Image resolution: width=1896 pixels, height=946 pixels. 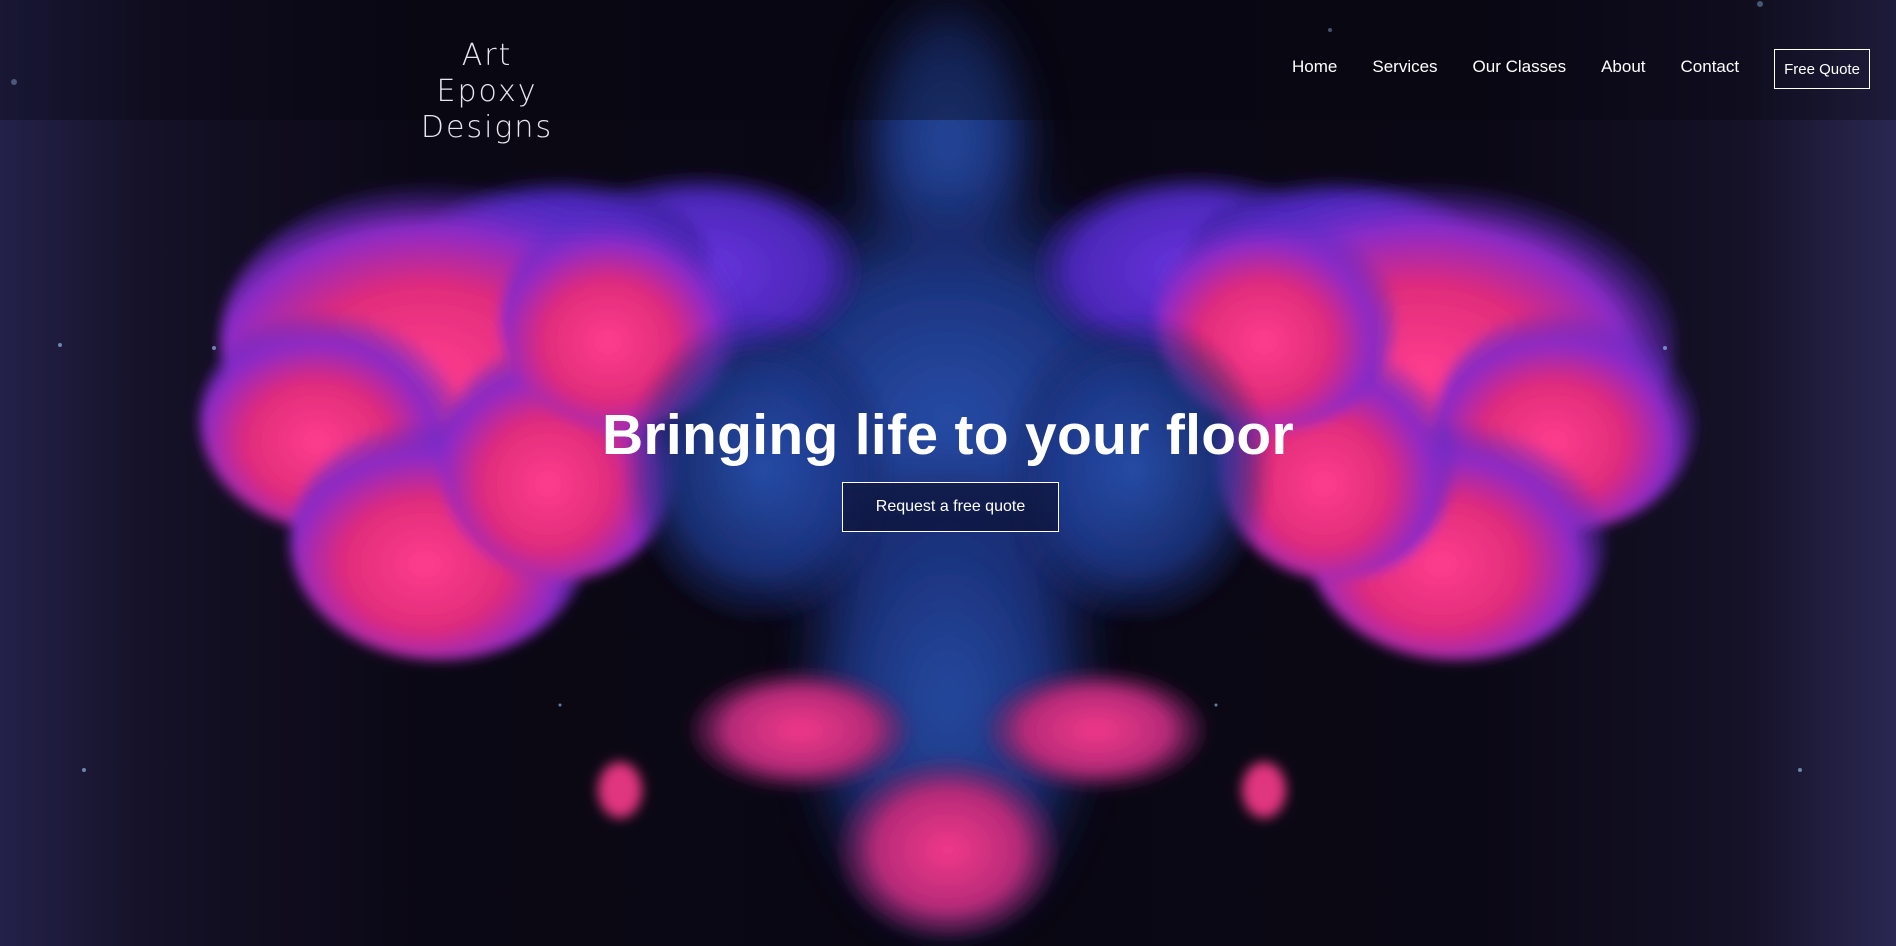 What do you see at coordinates (1314, 67) in the screenshot?
I see `nav-home: Home` at bounding box center [1314, 67].